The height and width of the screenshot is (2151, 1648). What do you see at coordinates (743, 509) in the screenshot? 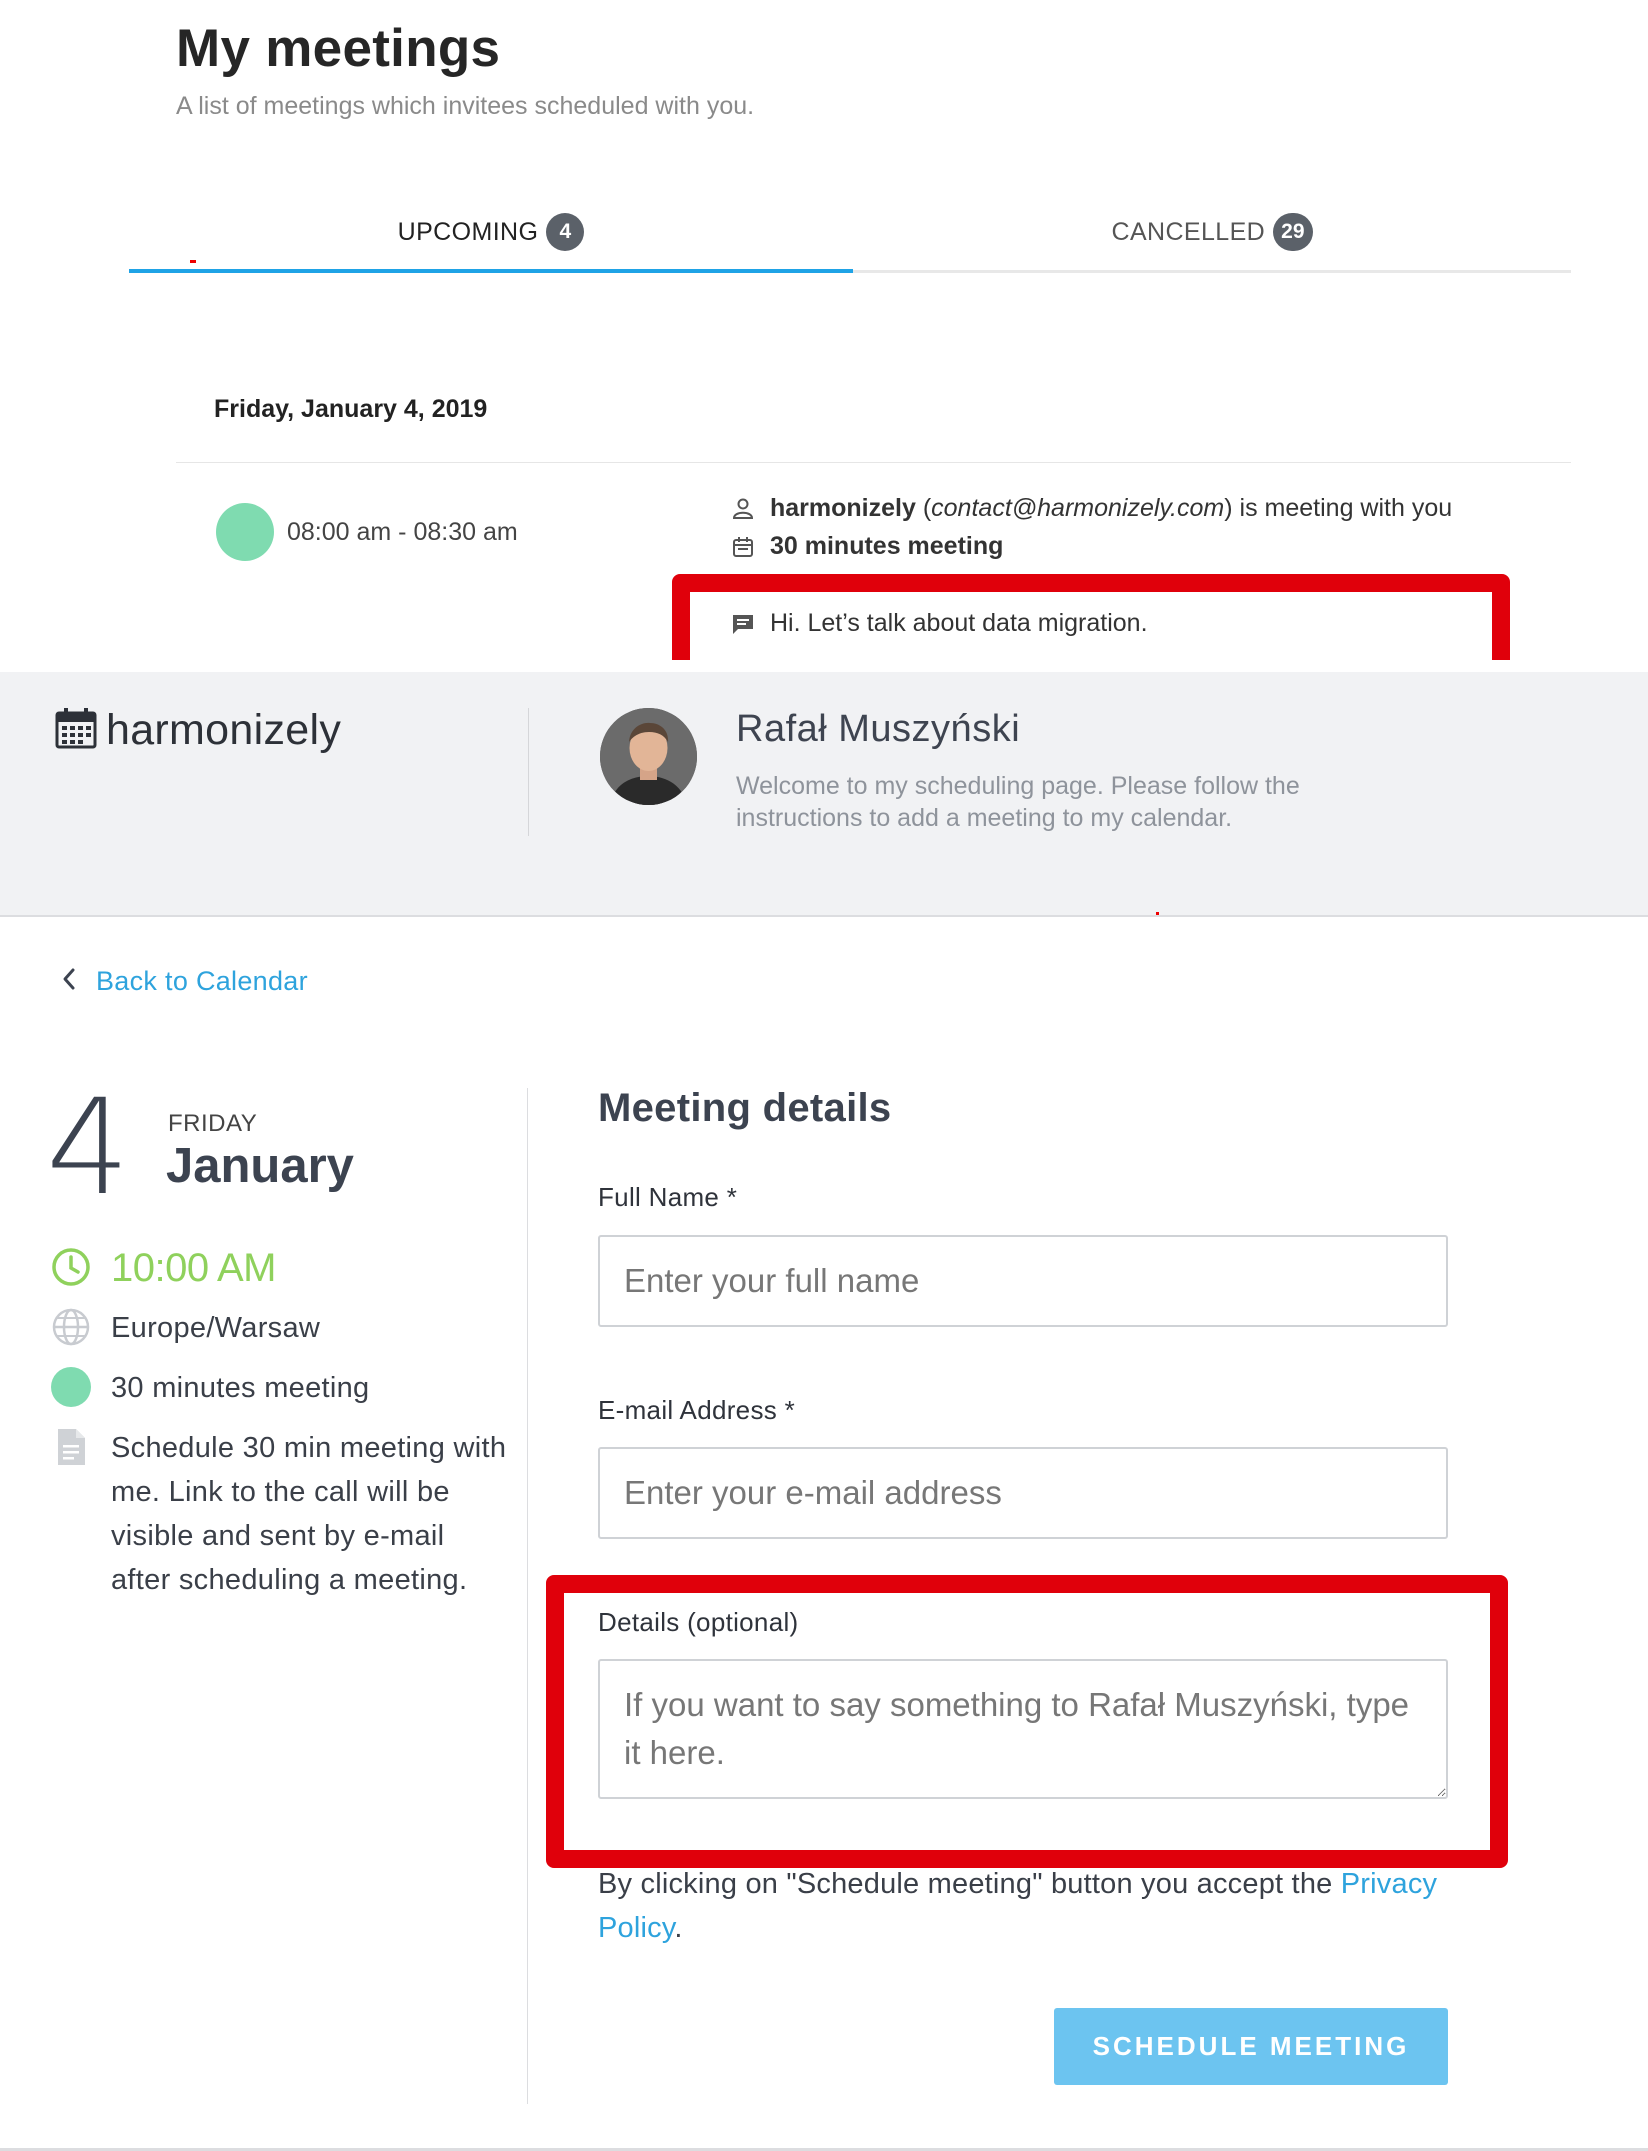
I see `person-icon` at bounding box center [743, 509].